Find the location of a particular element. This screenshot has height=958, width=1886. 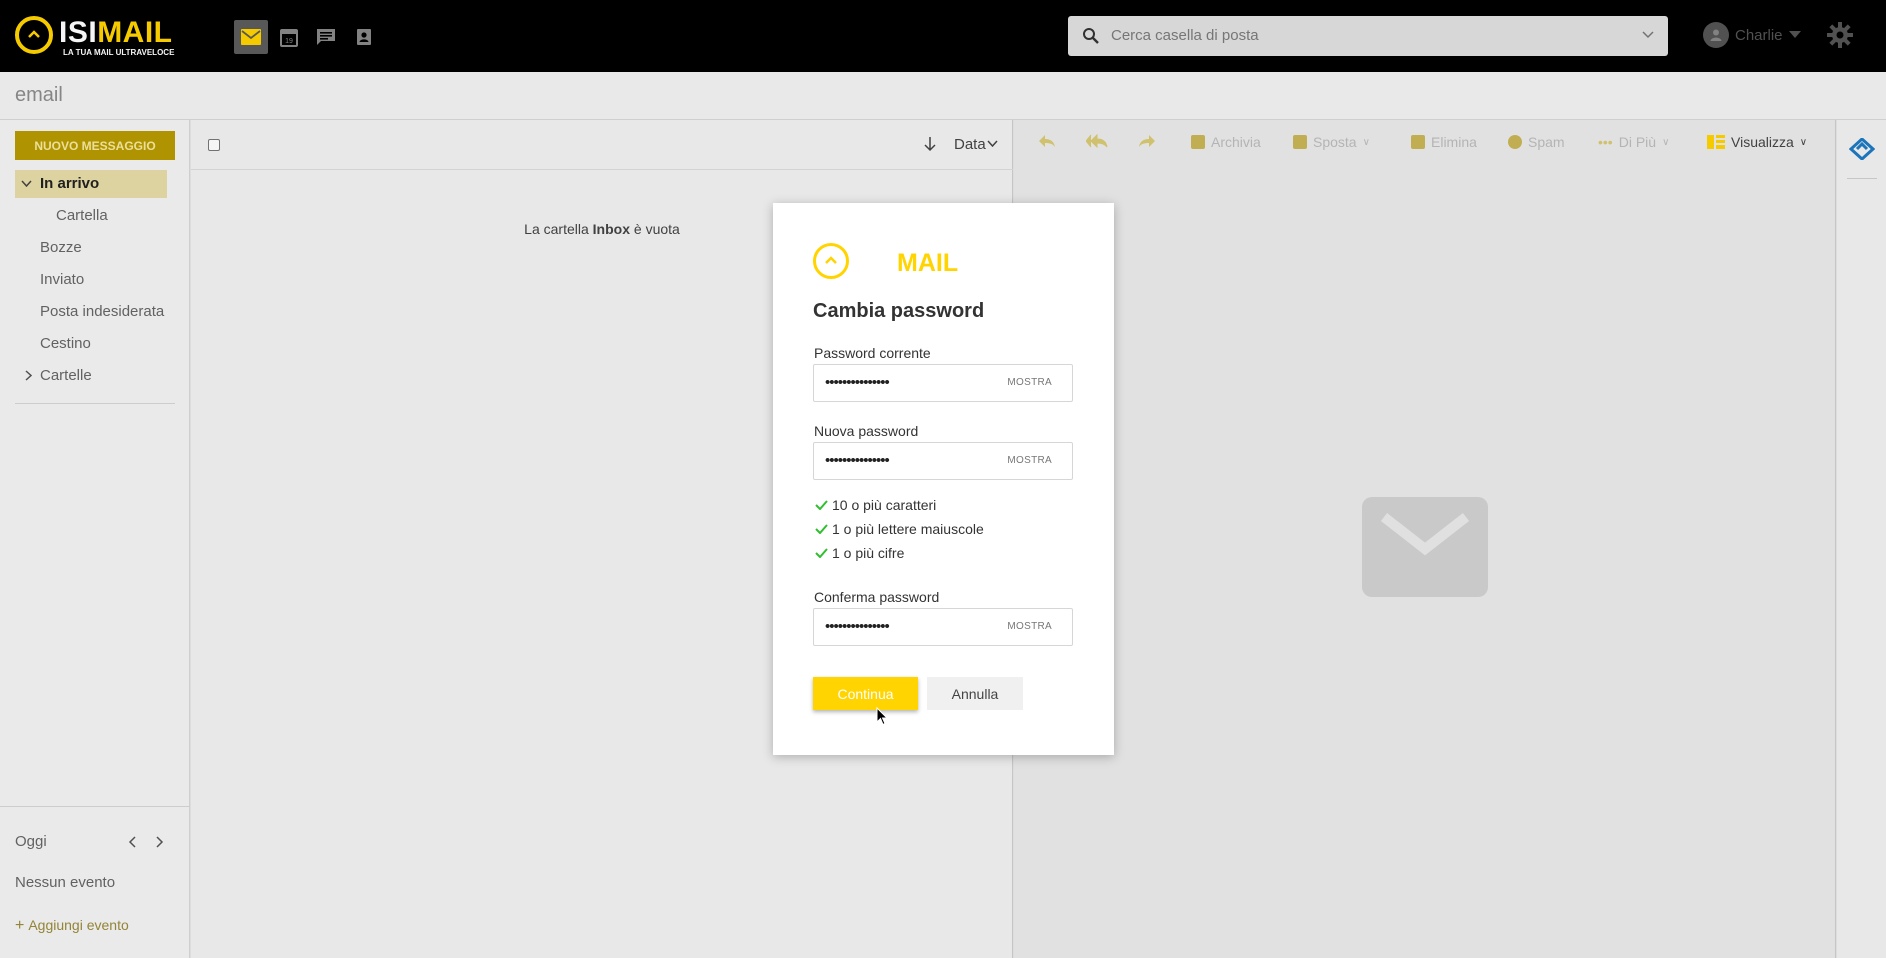

dialog-title: Cambia password is located at coordinates (899, 311).